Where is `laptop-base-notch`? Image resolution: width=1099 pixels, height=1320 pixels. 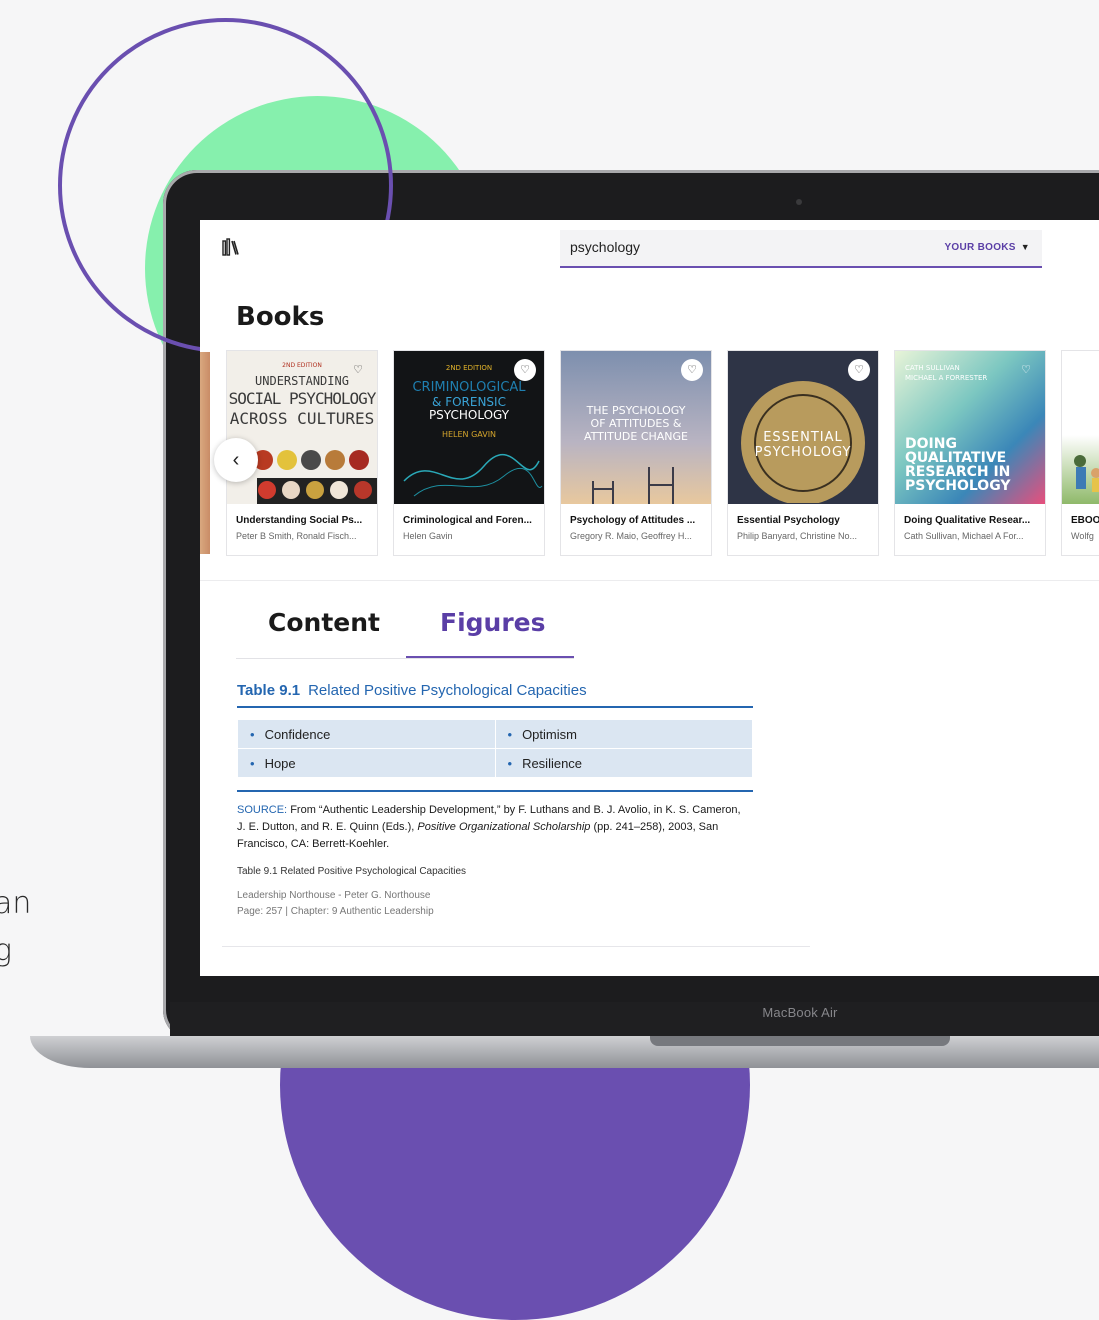 laptop-base-notch is located at coordinates (800, 1041).